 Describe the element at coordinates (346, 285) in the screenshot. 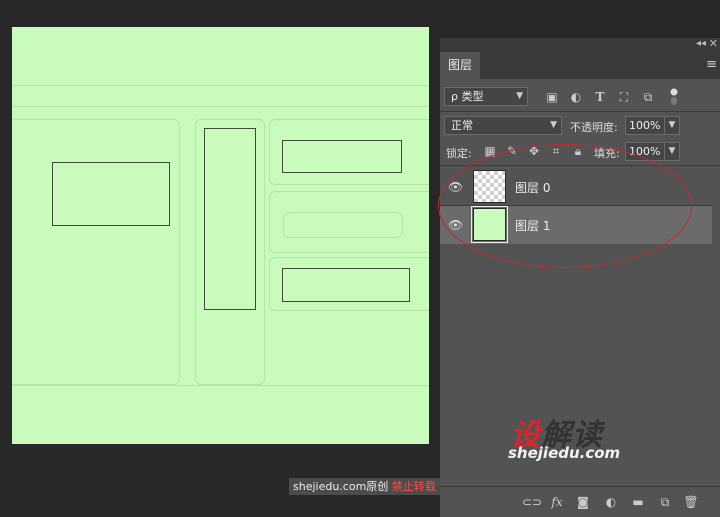

I see `sketched-rectangle-bottom-right` at that location.